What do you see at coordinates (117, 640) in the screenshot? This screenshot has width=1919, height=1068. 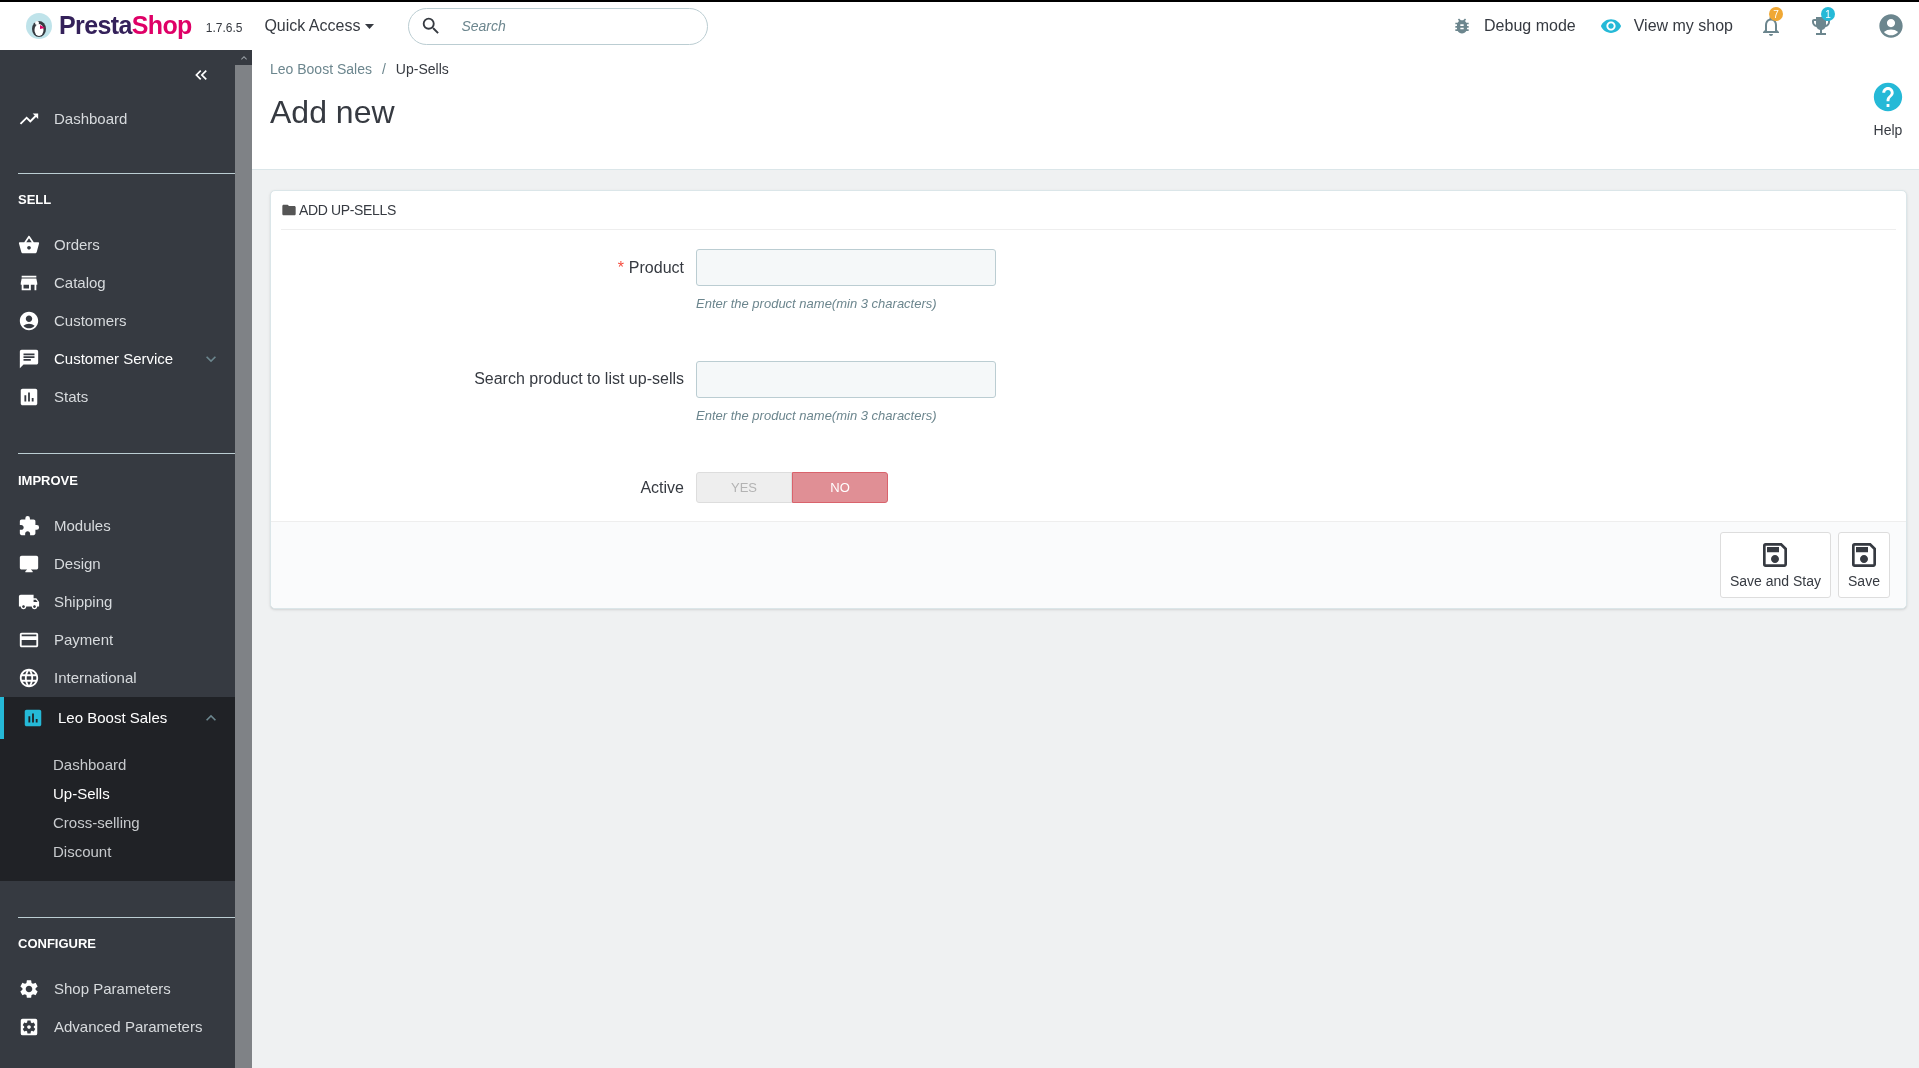 I see `sidebar-item: Payment` at bounding box center [117, 640].